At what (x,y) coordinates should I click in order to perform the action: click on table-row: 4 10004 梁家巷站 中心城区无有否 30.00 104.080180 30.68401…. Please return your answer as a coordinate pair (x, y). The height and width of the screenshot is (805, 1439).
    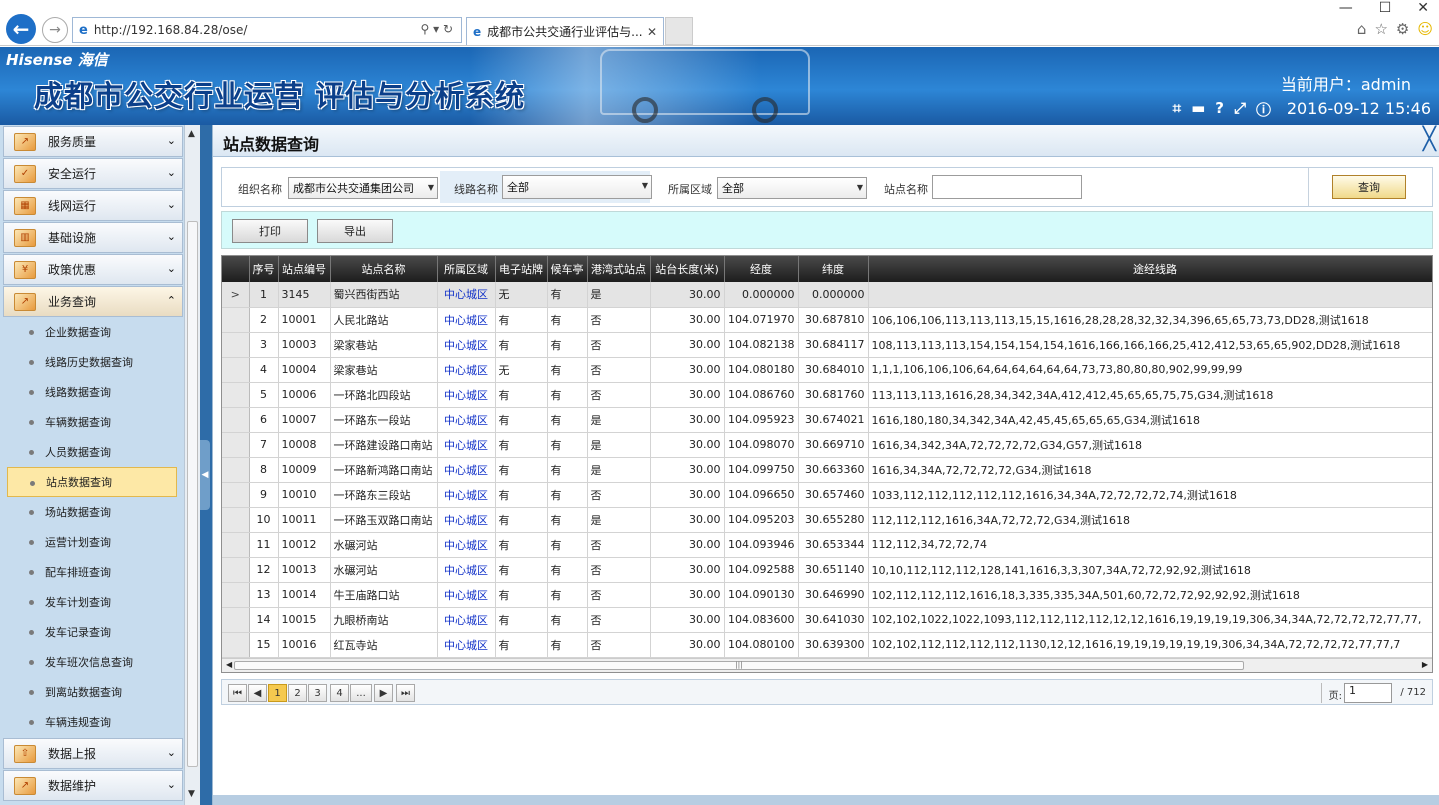
    Looking at the image, I should click on (827, 370).